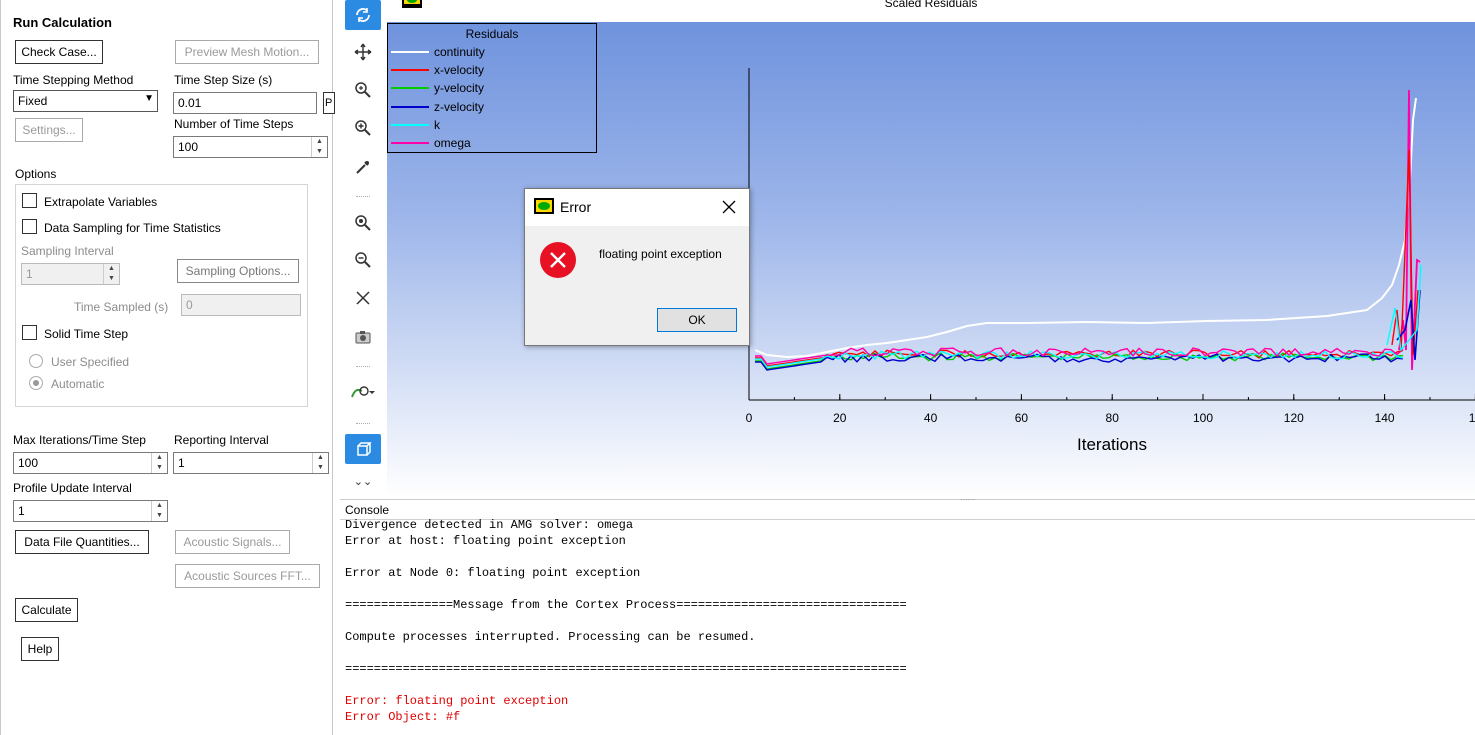  I want to click on console-error-line: Error: floating point exception, so click(457, 701).